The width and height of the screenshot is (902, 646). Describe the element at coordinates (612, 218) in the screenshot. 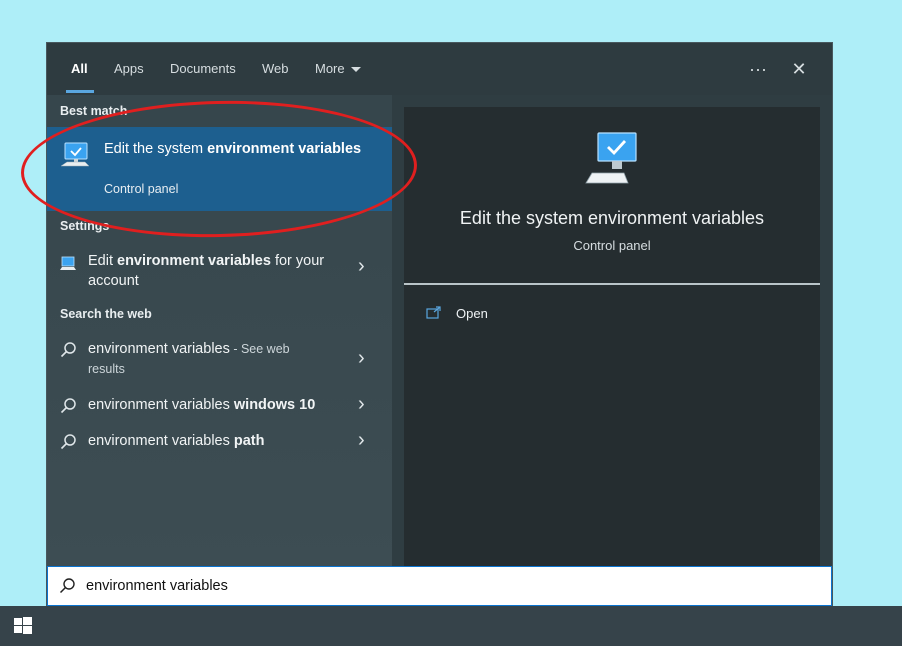

I see `preview-title: Edit the system environment variables` at that location.